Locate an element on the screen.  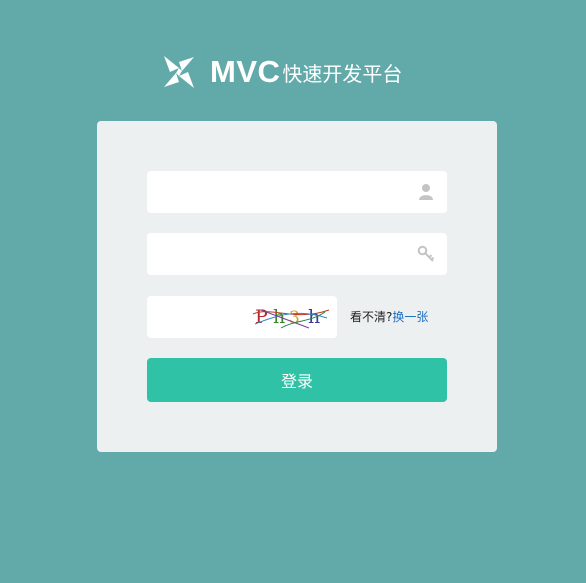
key-icon is located at coordinates (426, 253).